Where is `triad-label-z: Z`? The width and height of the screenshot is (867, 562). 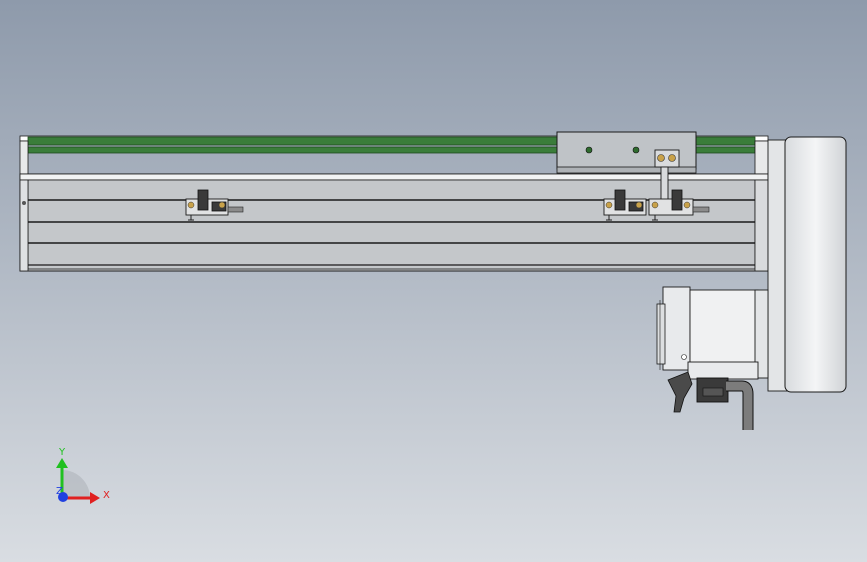
triad-label-z: Z is located at coordinates (59, 491).